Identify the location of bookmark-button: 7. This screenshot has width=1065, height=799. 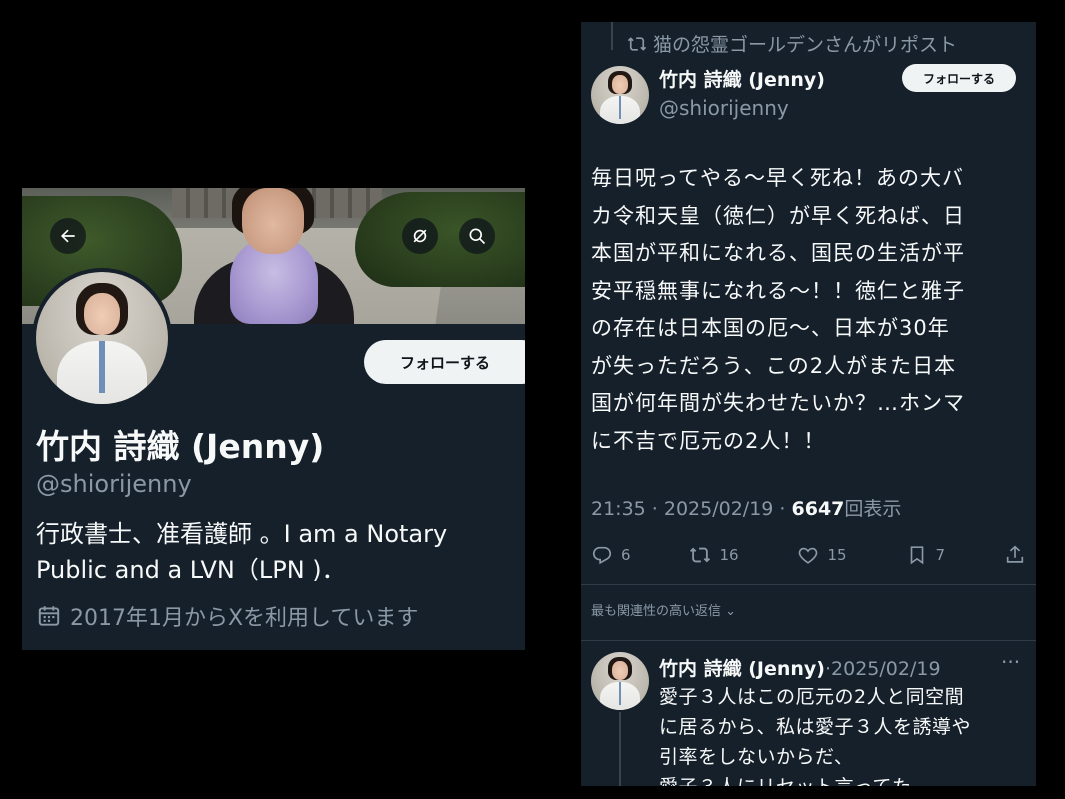
(926, 555).